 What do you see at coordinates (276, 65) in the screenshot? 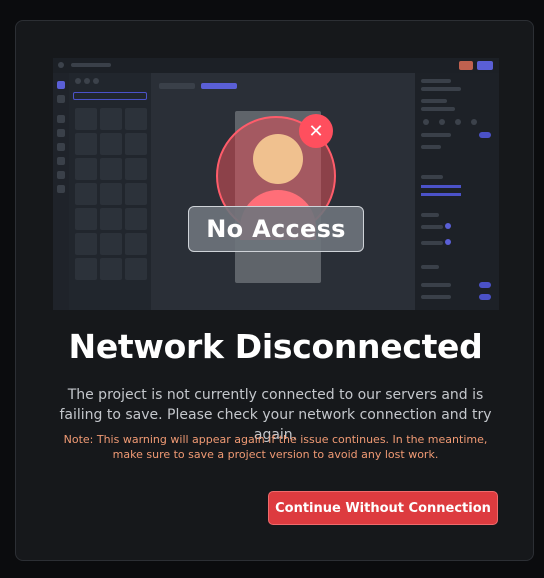
I see `mock-top-bar` at bounding box center [276, 65].